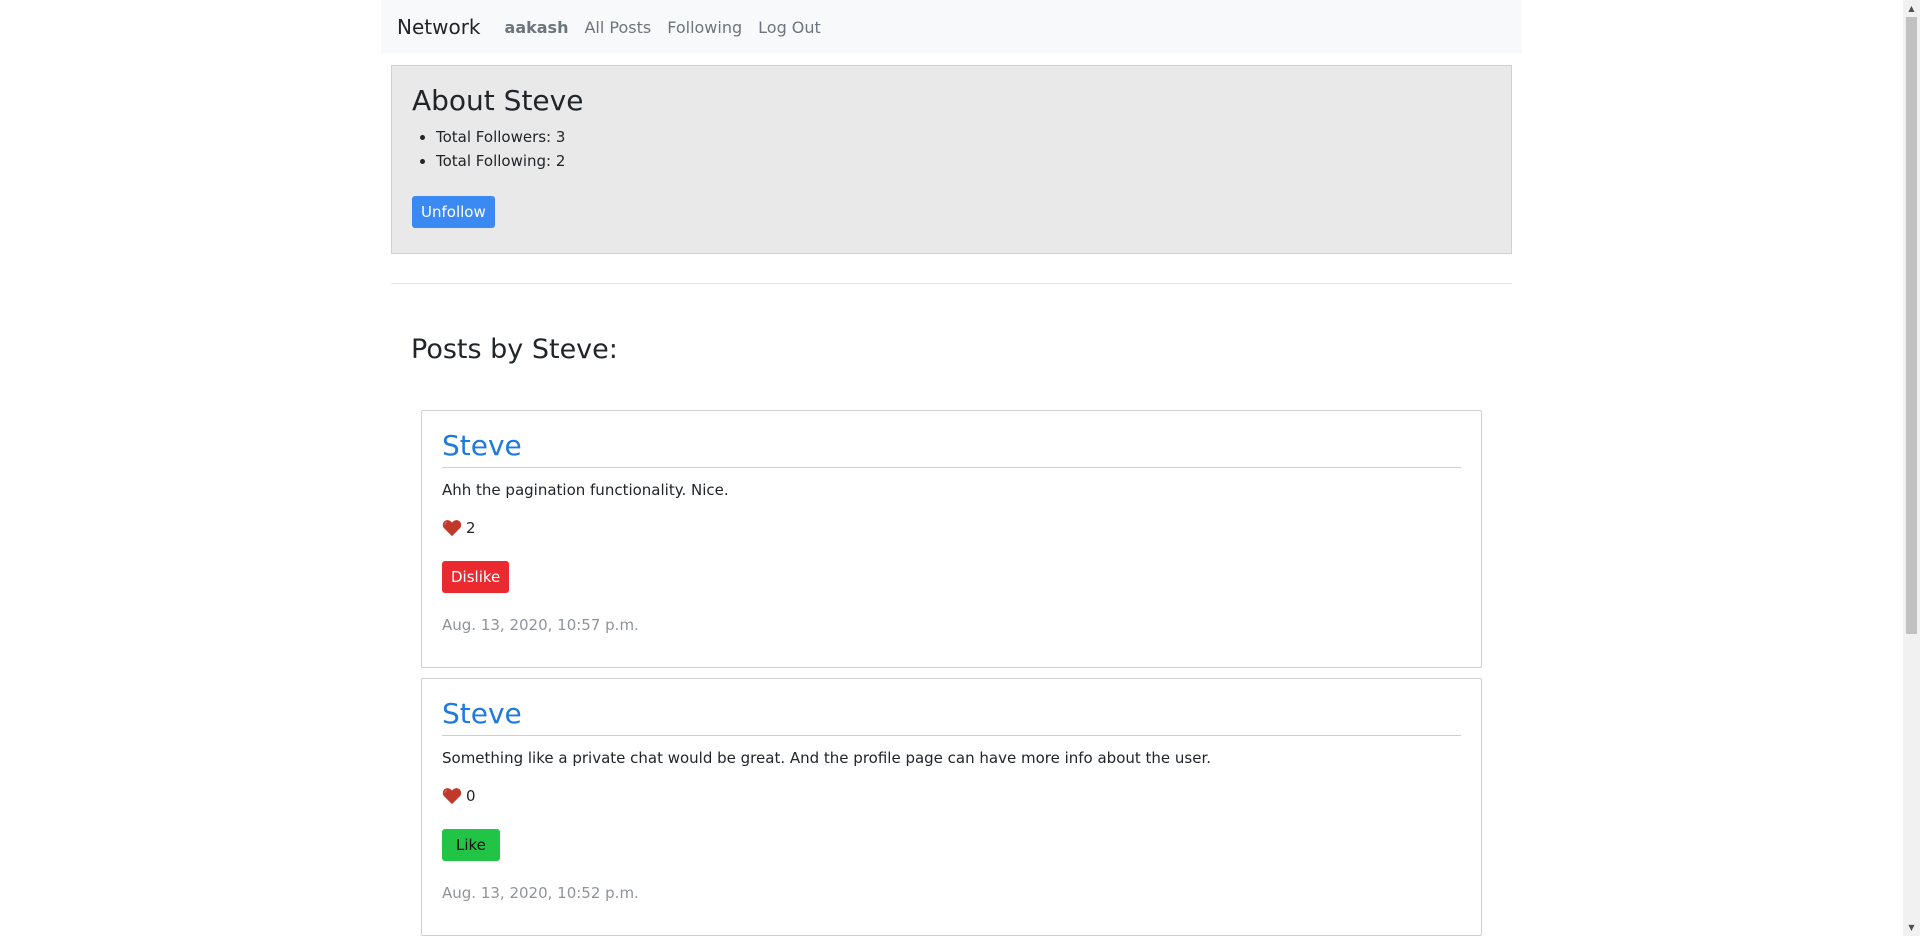  Describe the element at coordinates (1911, 927) in the screenshot. I see `scroll-down-icon: ▼` at that location.